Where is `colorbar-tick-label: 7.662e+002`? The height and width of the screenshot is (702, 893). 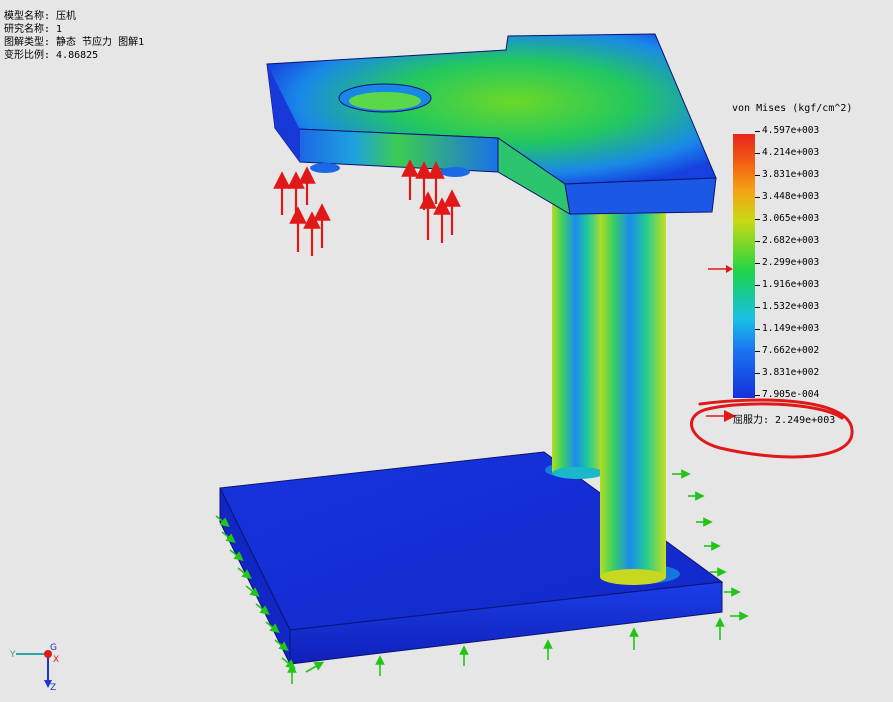
colorbar-tick-label: 7.662e+002 is located at coordinates (791, 350).